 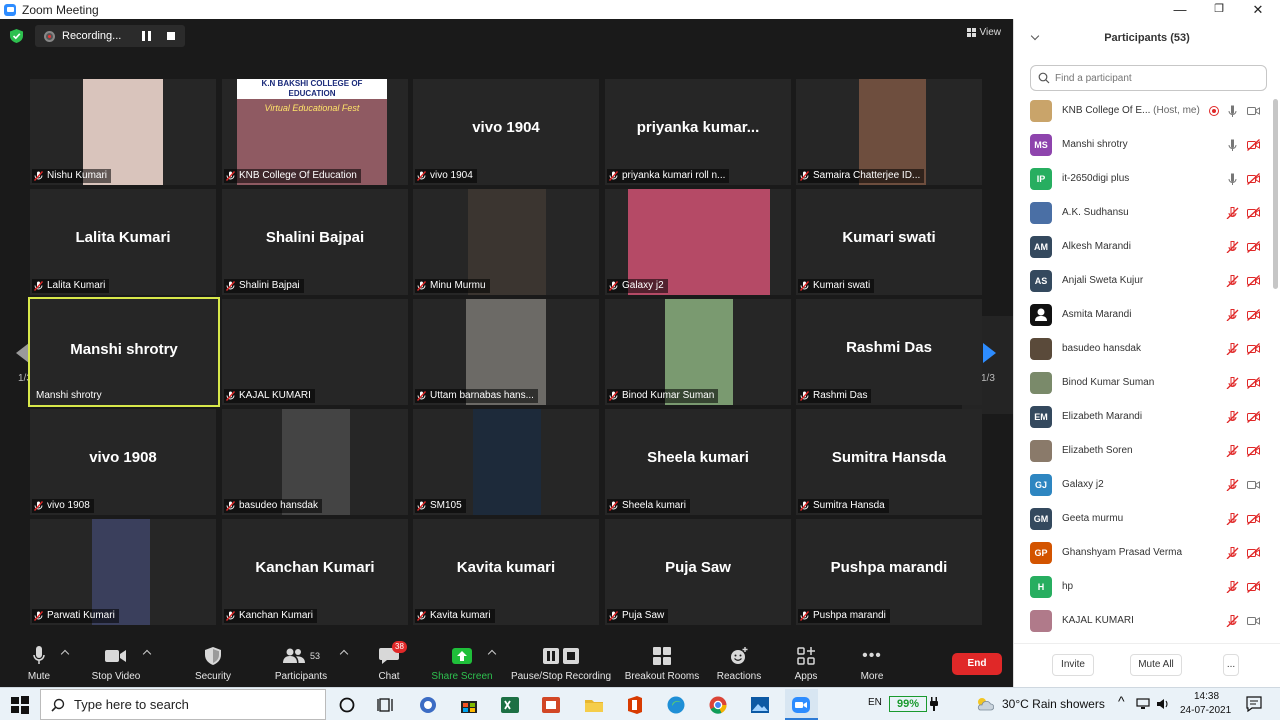 I want to click on excel-icon, so click(x=510, y=705).